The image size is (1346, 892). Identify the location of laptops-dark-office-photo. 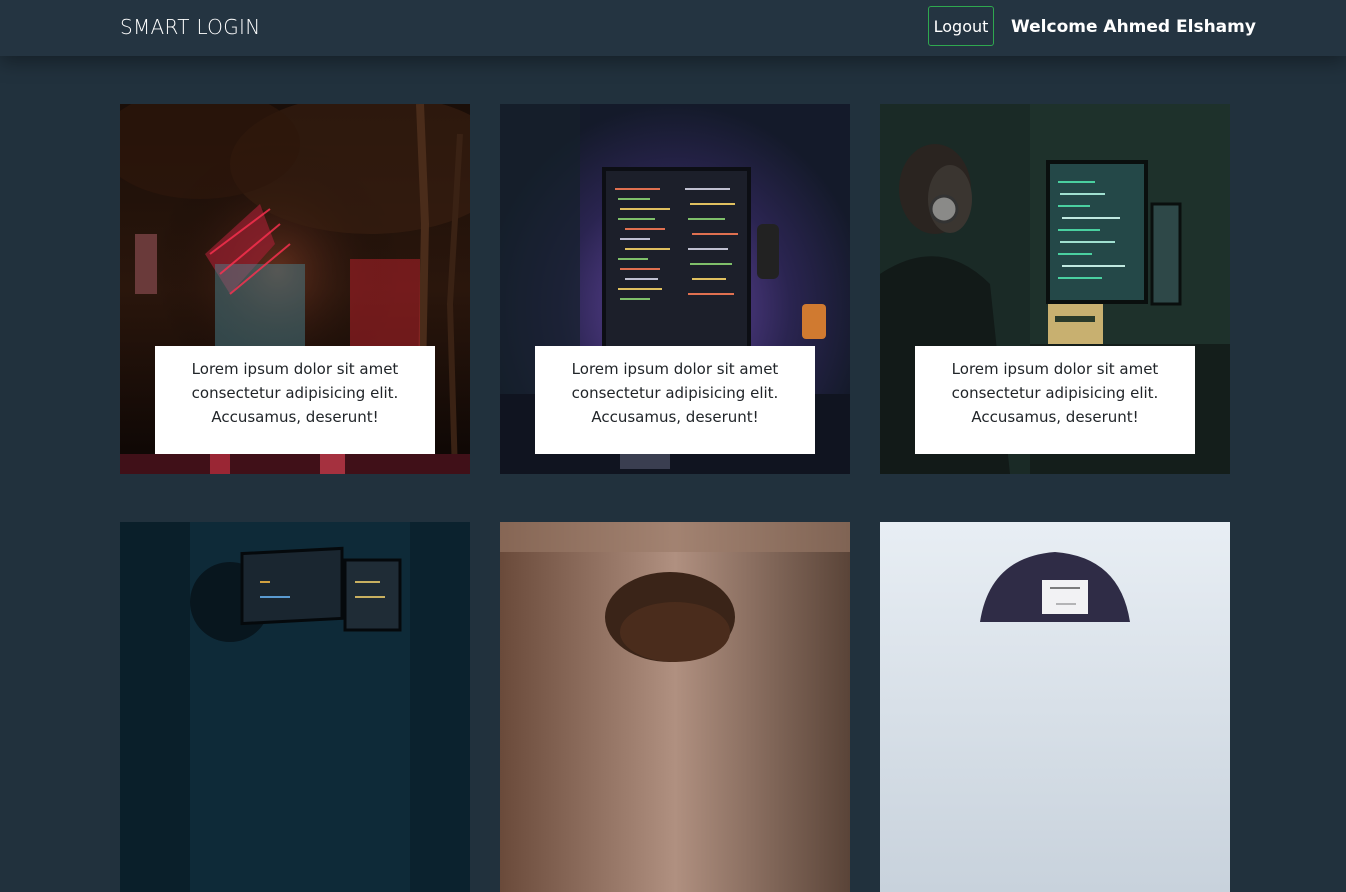
(295, 707).